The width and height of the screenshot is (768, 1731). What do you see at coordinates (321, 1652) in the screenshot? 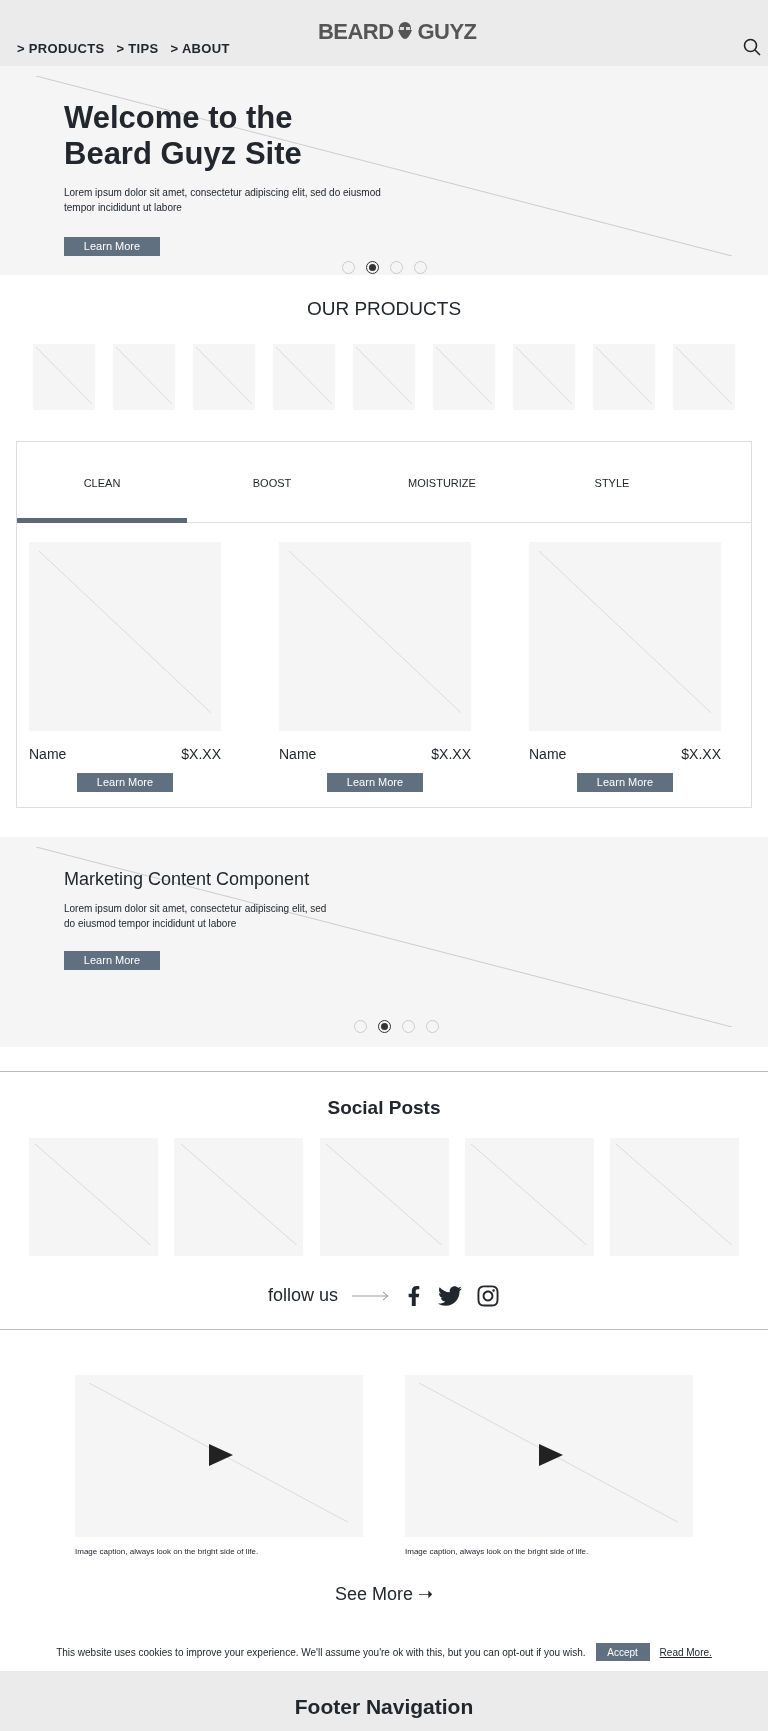
I see `cookie-notice: This website uses cookies to improve your experience. We'll assume you're ok with this, but you can opt-out if you wish.` at bounding box center [321, 1652].